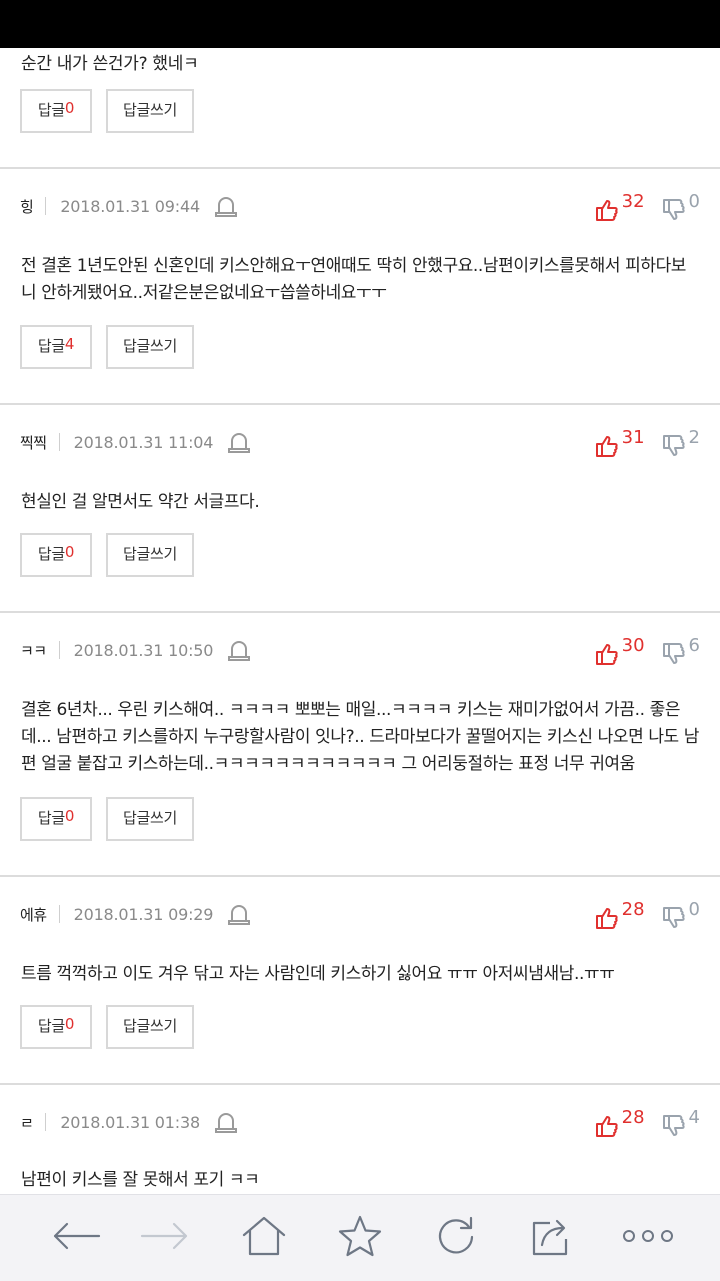  Describe the element at coordinates (143, 650) in the screenshot. I see `comment-date: 2018.01.31 10:50` at that location.